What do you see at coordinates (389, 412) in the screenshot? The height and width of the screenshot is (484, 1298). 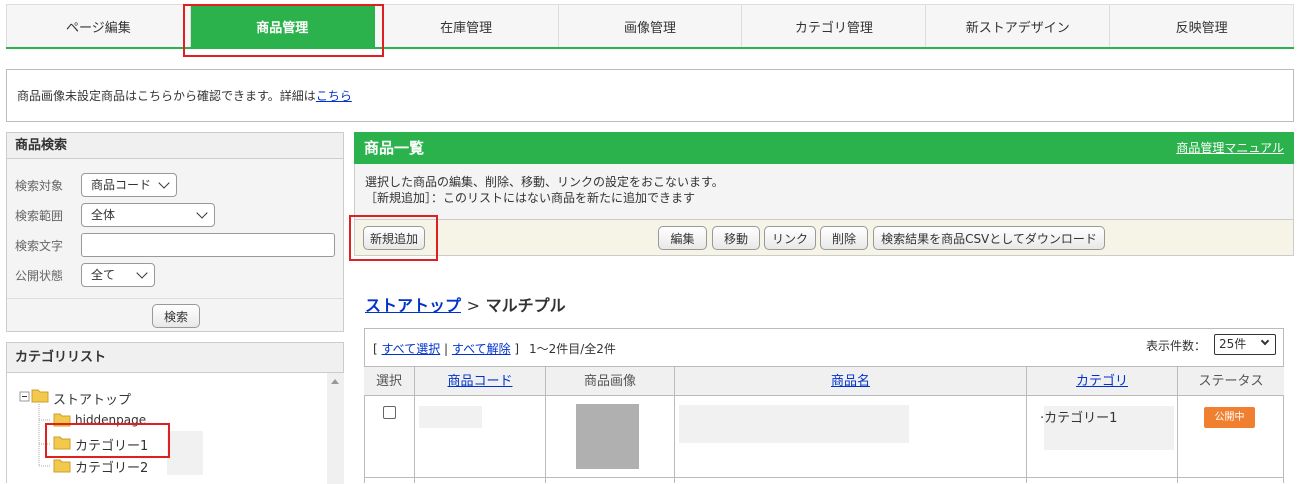 I see `row-checkbox` at bounding box center [389, 412].